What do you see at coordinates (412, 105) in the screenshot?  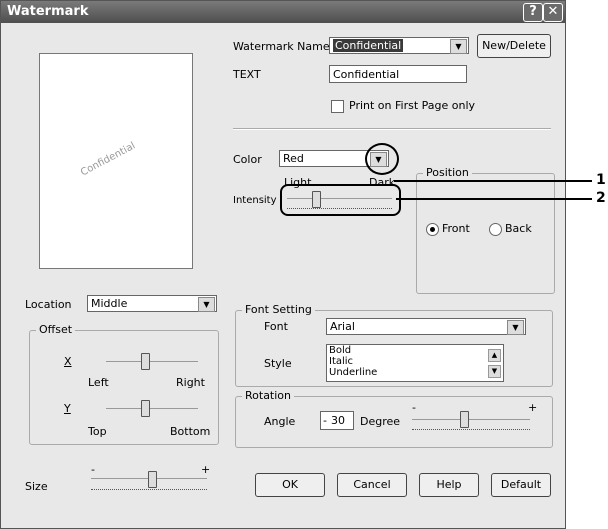 I see `print-first-page-label: Print on First Page only` at bounding box center [412, 105].